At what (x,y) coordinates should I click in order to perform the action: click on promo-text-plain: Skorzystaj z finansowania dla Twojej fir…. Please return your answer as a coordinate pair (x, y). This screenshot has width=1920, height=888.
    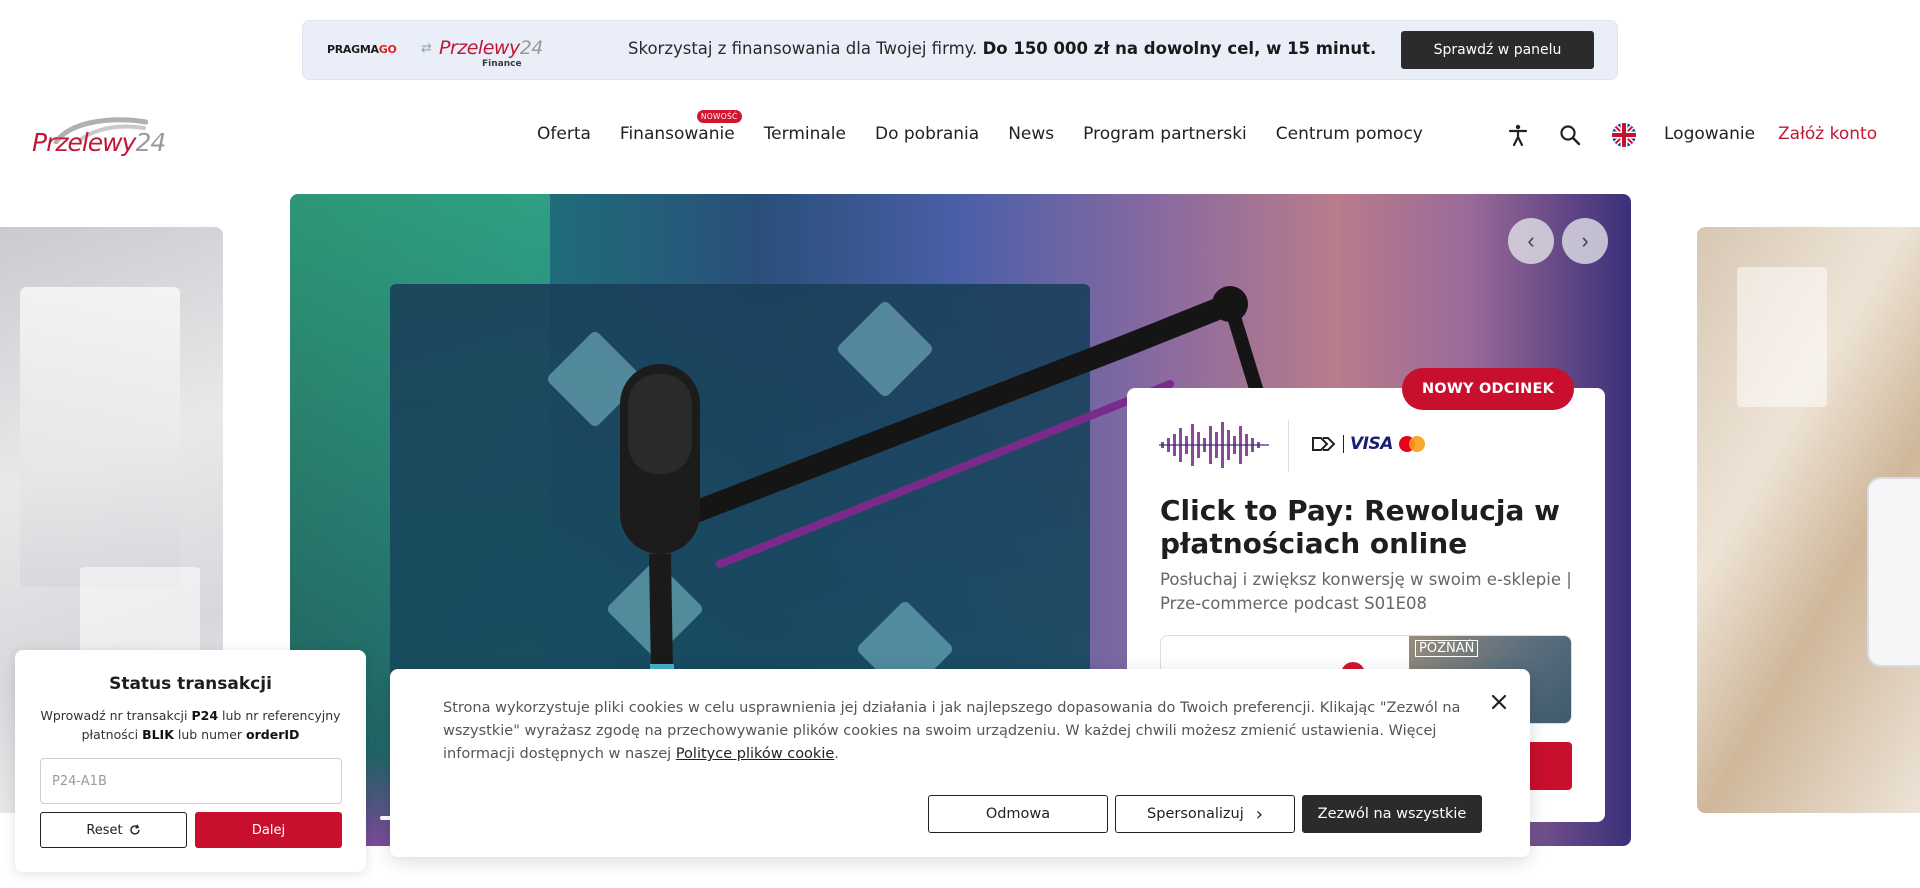
    Looking at the image, I should click on (805, 48).